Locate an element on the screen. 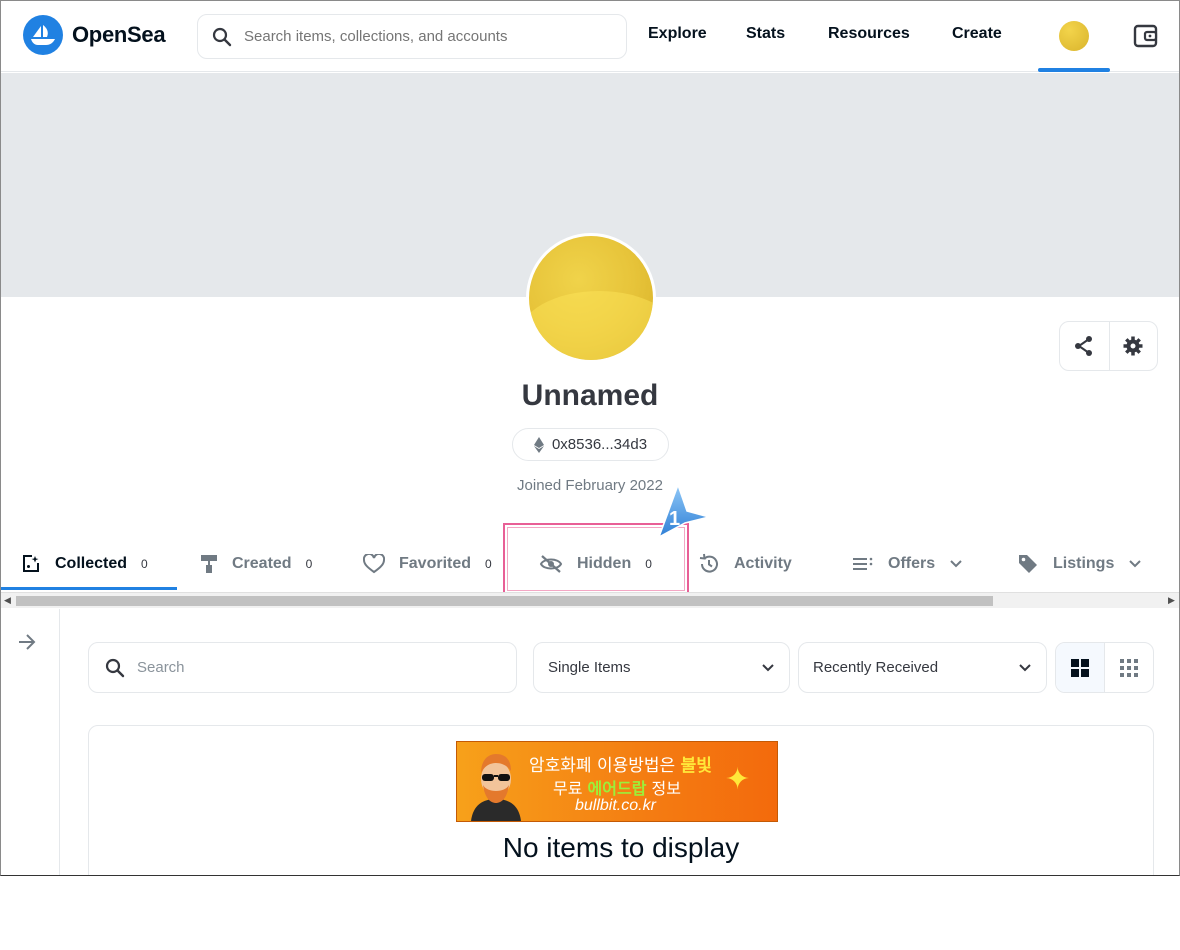 Image resolution: width=1180 pixels, height=950 pixels. step-number: 1 is located at coordinates (674, 519).